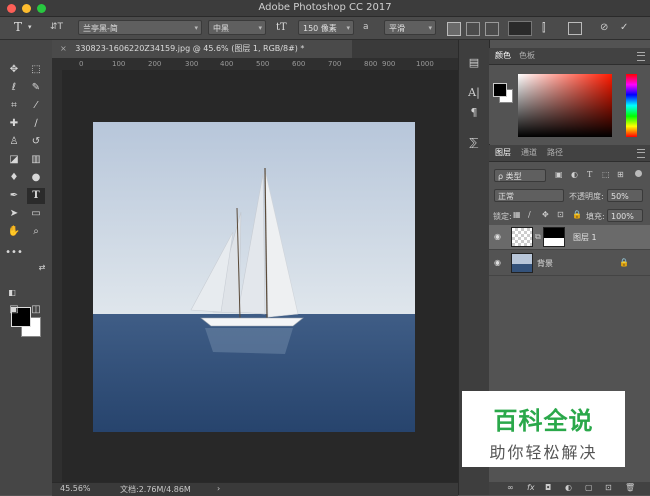 The width and height of the screenshot is (650, 496). Describe the element at coordinates (14, 196) in the screenshot. I see `pen-tool-icon: ✒` at that location.